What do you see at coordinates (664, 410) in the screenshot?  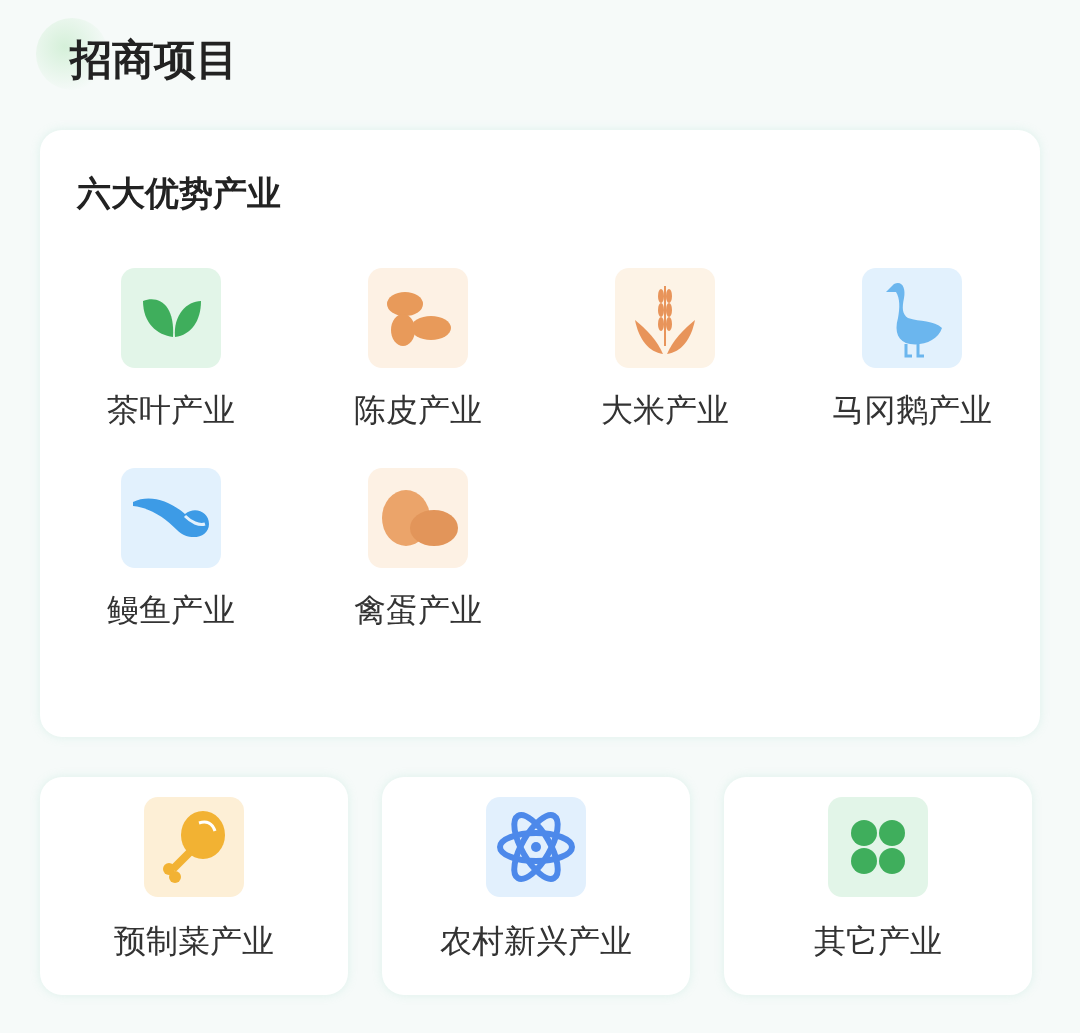 I see `industry-label: 大米产业` at bounding box center [664, 410].